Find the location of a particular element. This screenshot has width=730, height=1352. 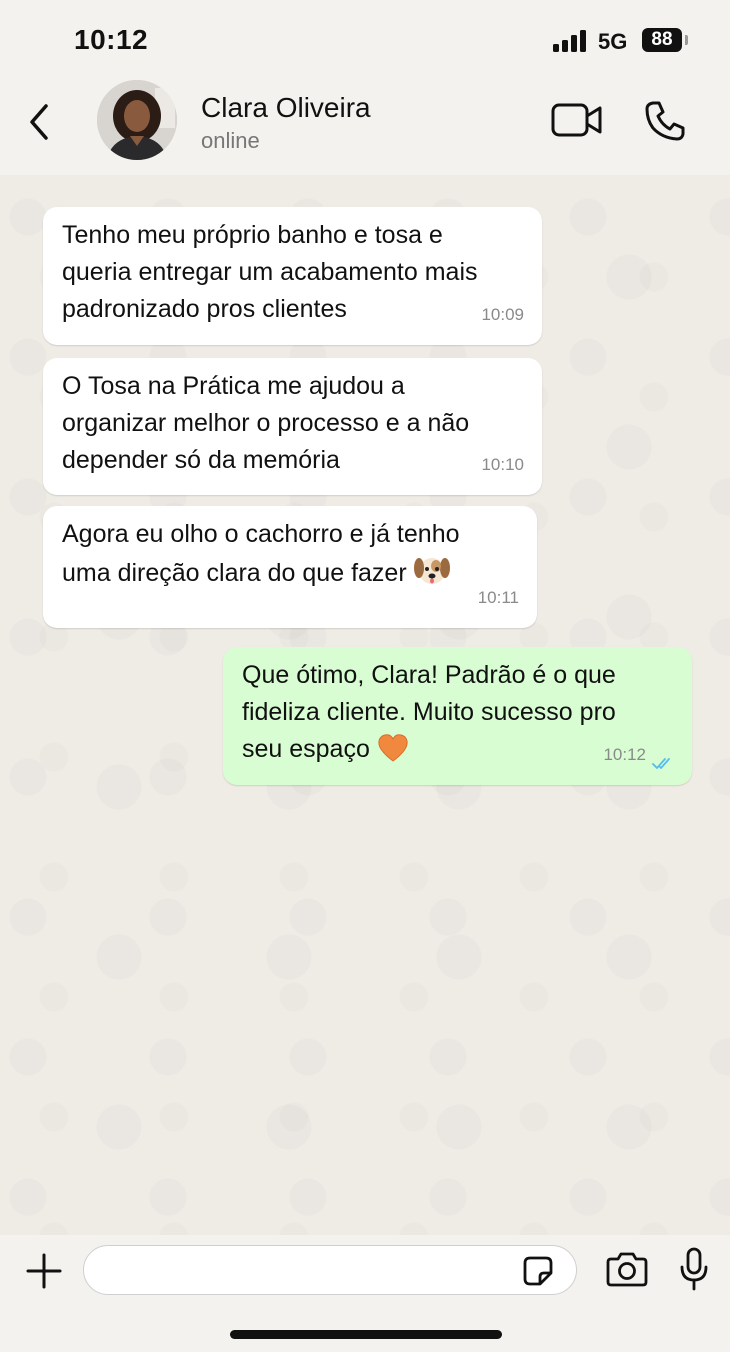

microphone-icon is located at coordinates (694, 1269).